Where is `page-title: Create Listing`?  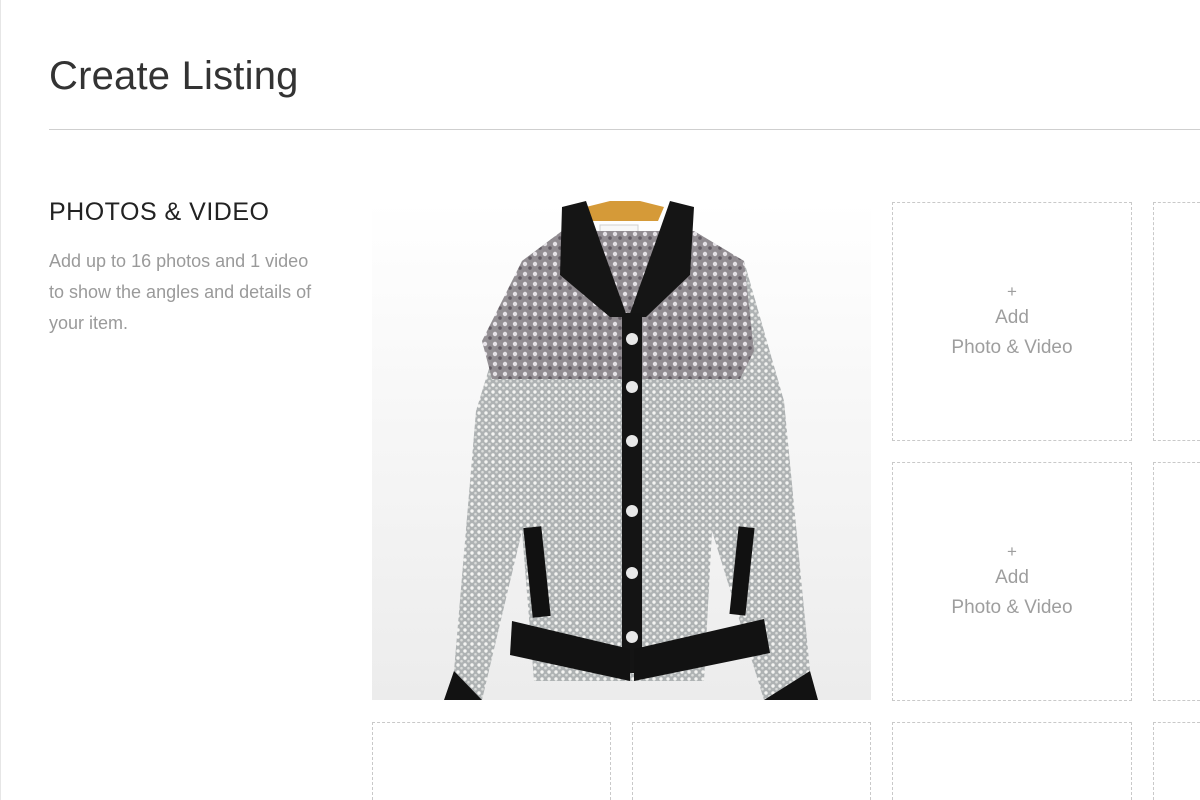 page-title: Create Listing is located at coordinates (174, 76).